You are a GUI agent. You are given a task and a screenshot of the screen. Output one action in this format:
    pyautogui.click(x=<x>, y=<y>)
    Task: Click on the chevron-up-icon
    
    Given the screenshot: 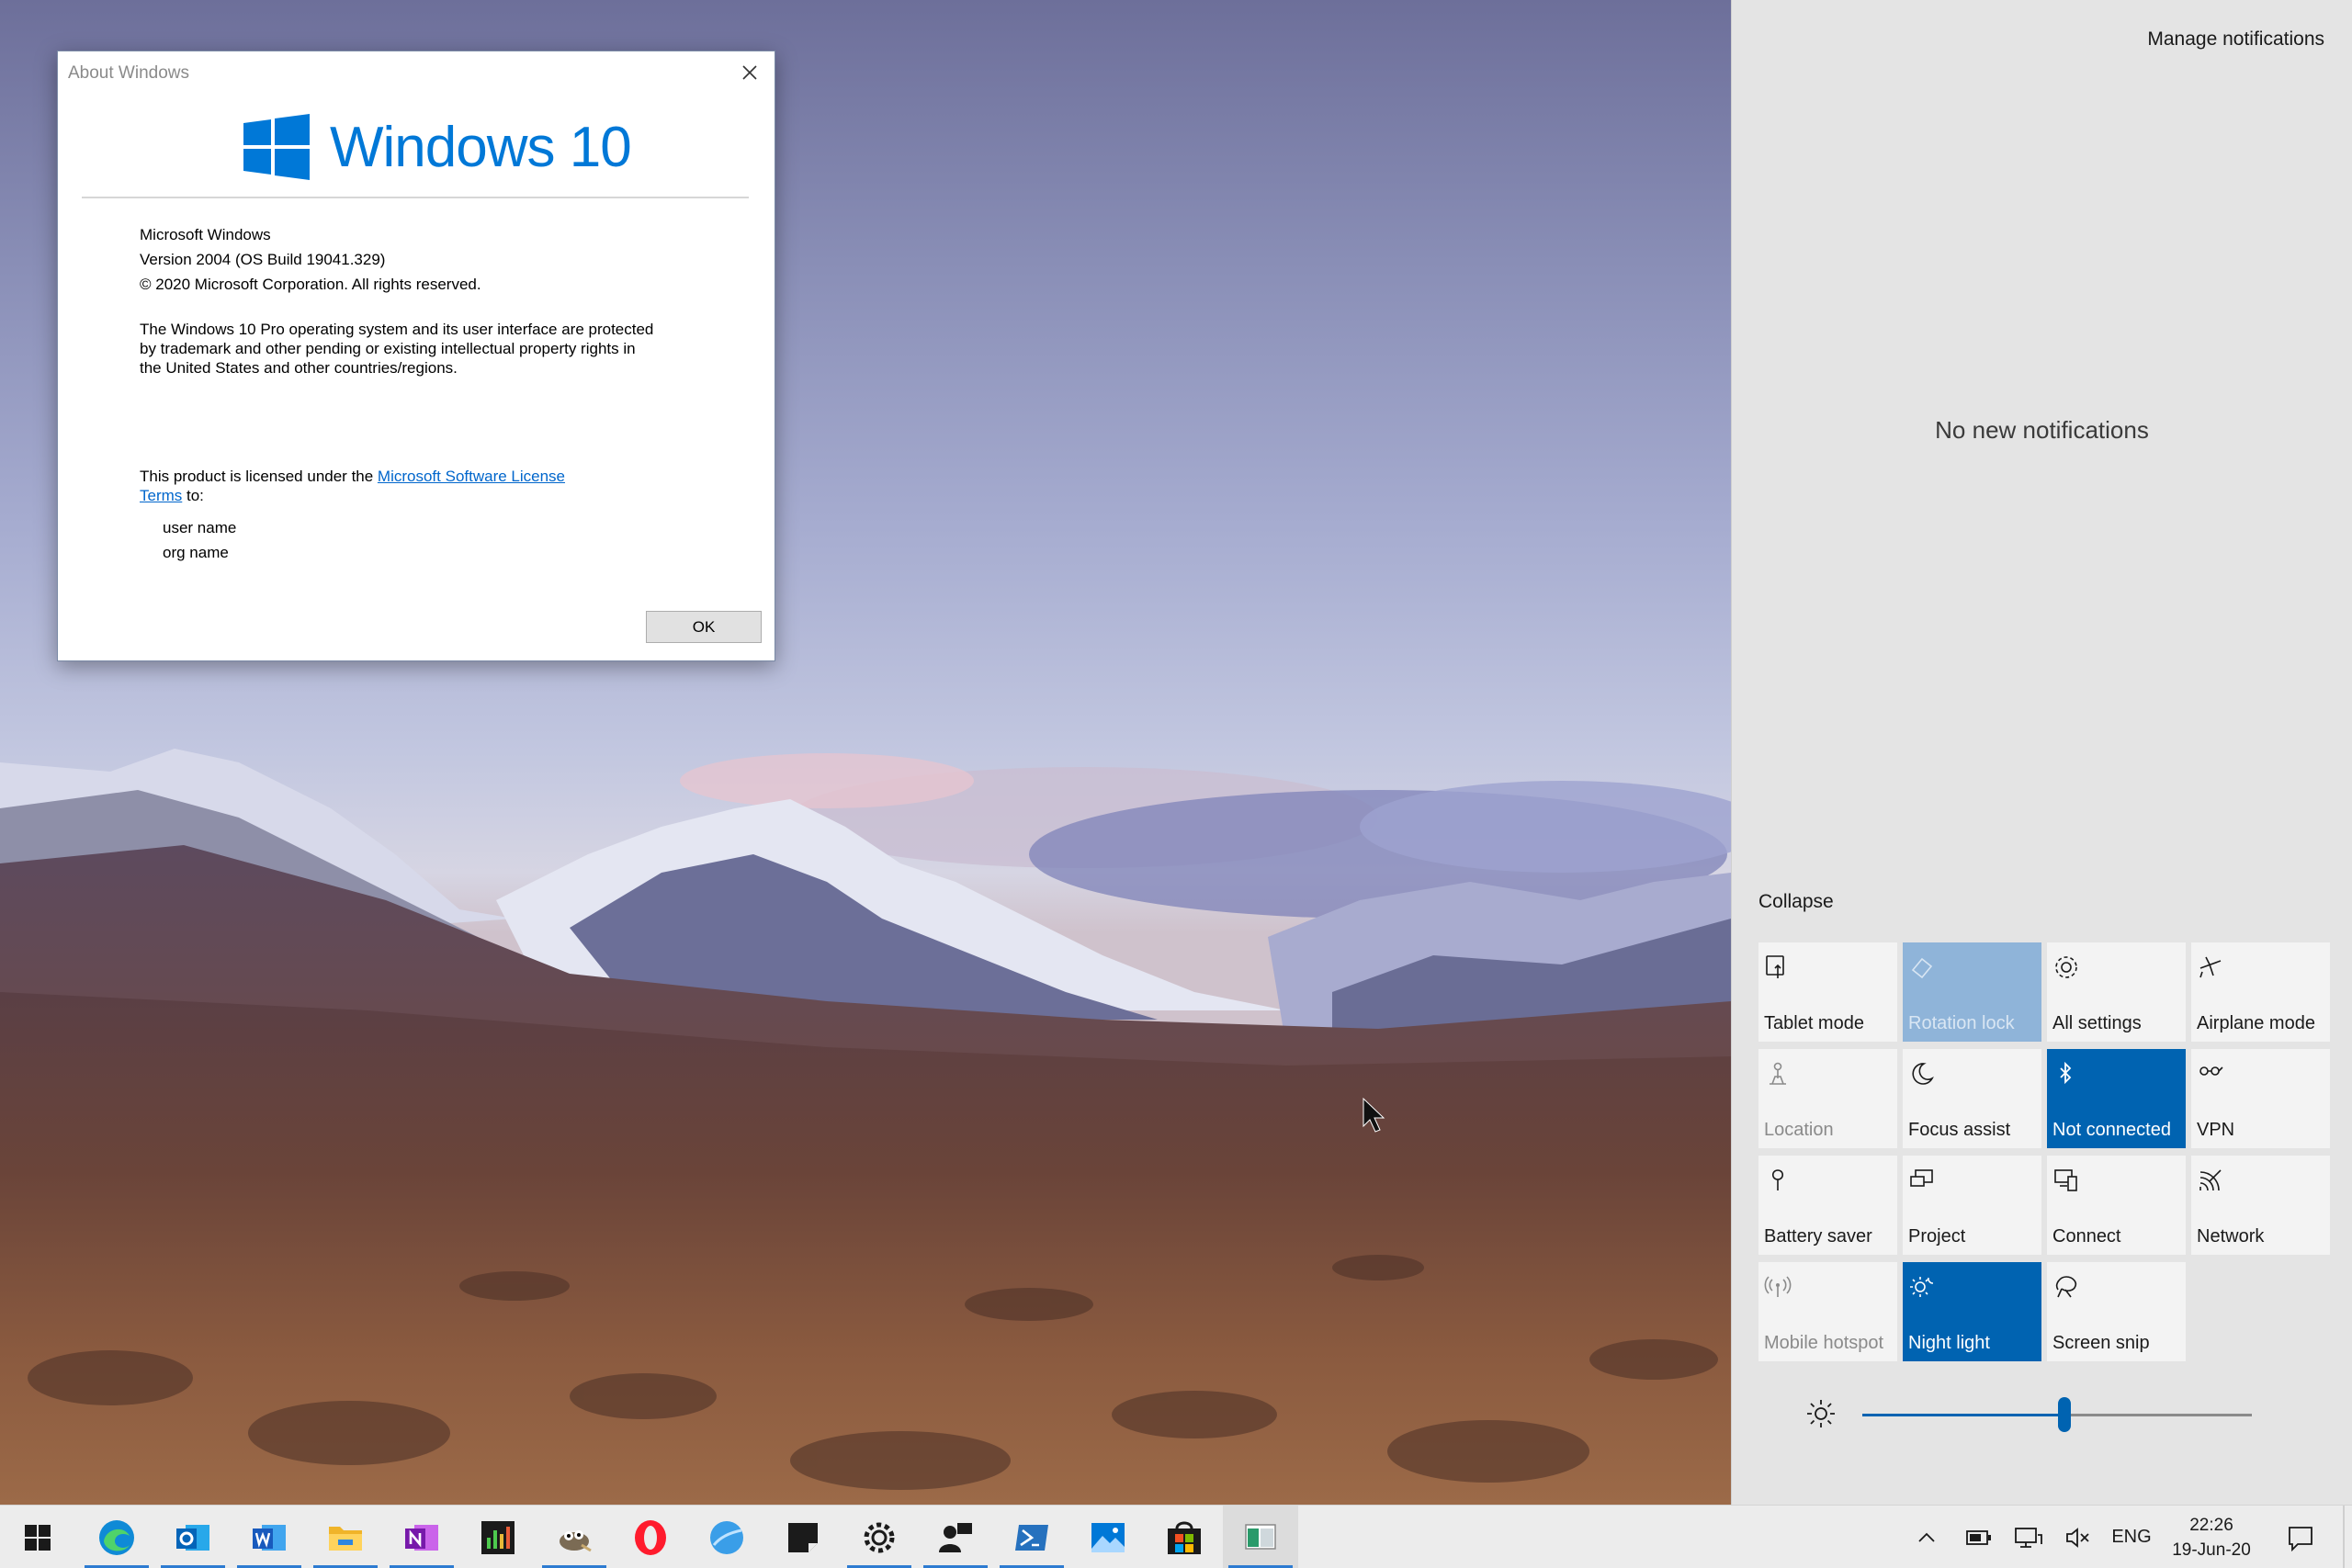 What is the action you would take?
    pyautogui.click(x=1927, y=1537)
    